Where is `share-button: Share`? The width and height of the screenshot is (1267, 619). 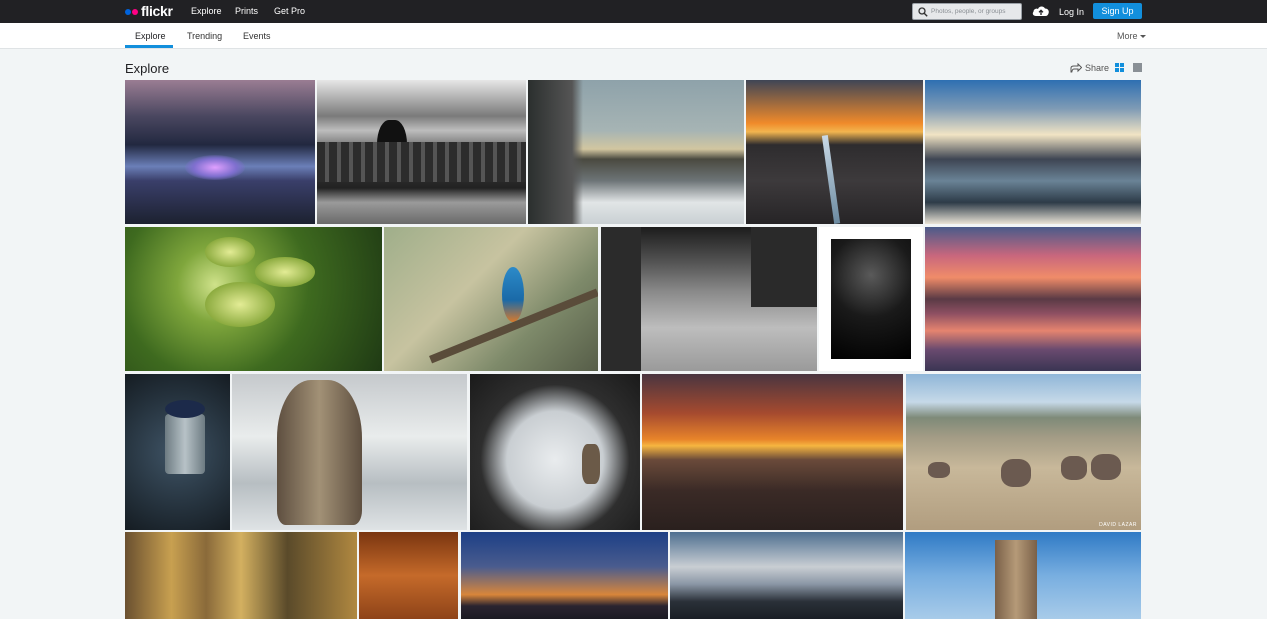 share-button: Share is located at coordinates (1089, 68).